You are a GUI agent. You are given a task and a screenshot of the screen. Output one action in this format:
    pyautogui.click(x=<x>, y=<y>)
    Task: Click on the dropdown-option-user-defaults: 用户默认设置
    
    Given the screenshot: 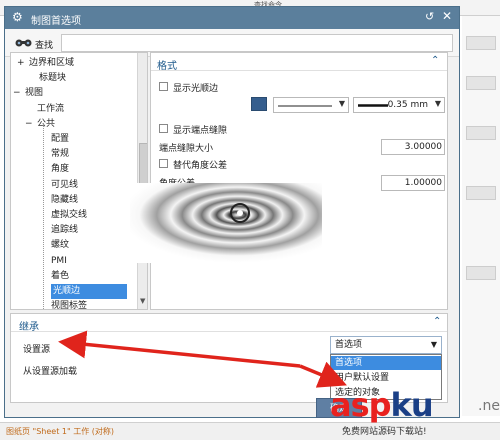 What is the action you would take?
    pyautogui.click(x=386, y=378)
    